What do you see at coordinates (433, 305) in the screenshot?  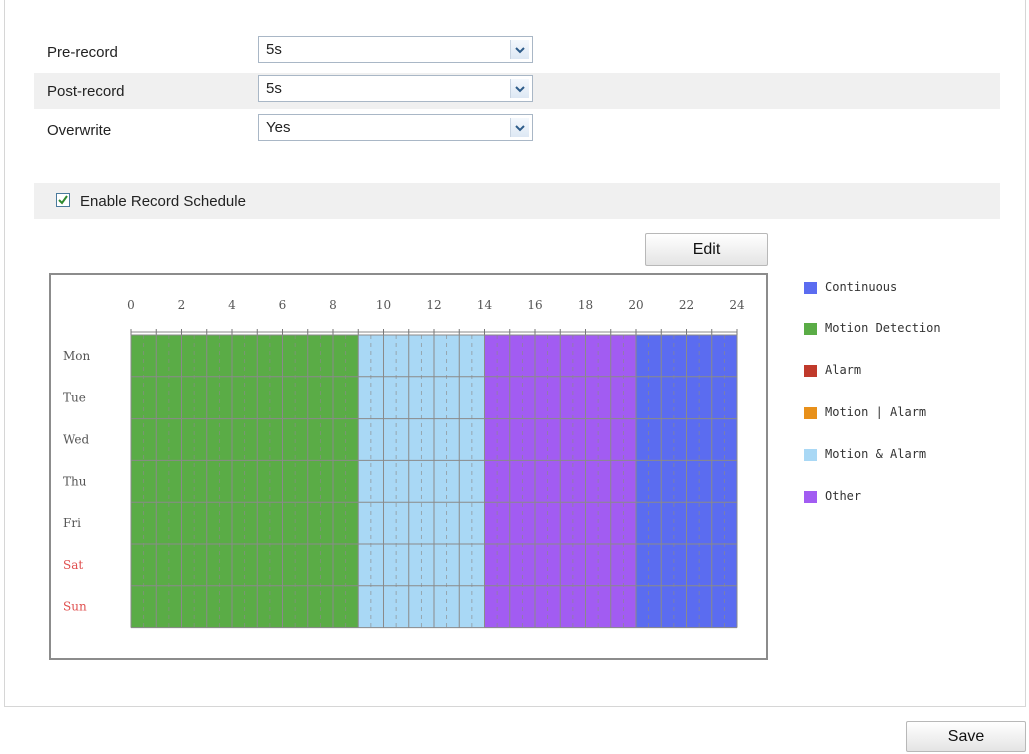 I see `hour-label: 12` at bounding box center [433, 305].